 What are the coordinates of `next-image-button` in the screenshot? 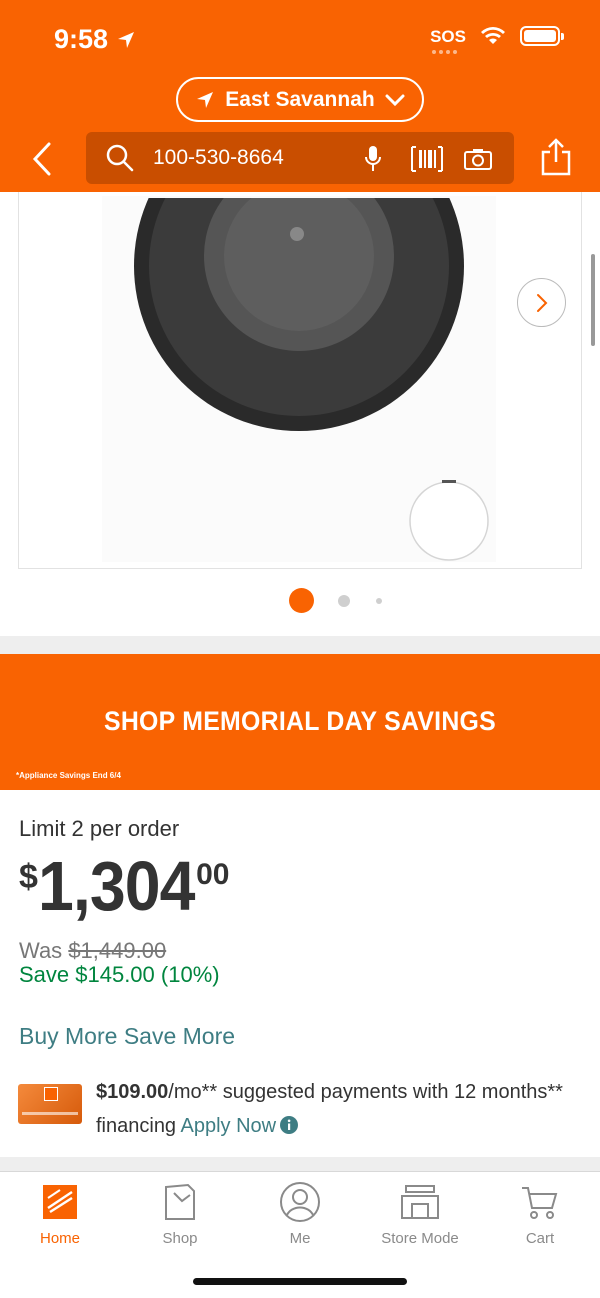 It's located at (541, 302).